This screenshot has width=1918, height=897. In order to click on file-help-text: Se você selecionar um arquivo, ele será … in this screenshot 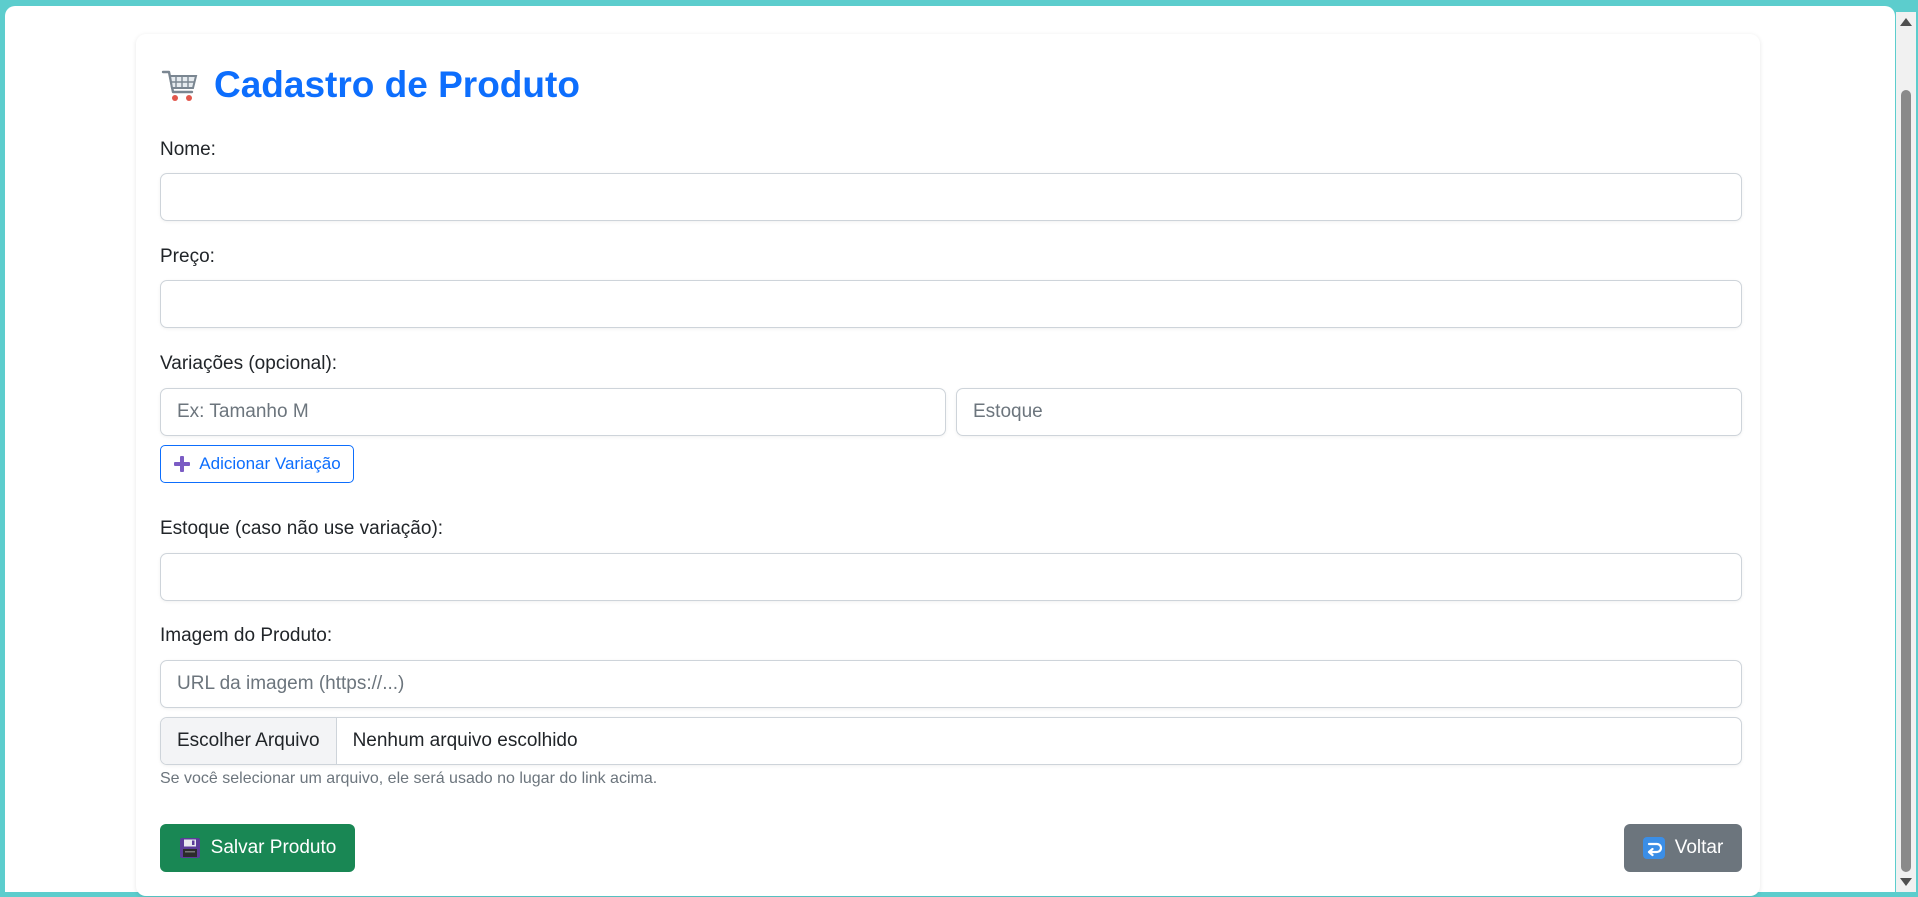, I will do `click(409, 778)`.